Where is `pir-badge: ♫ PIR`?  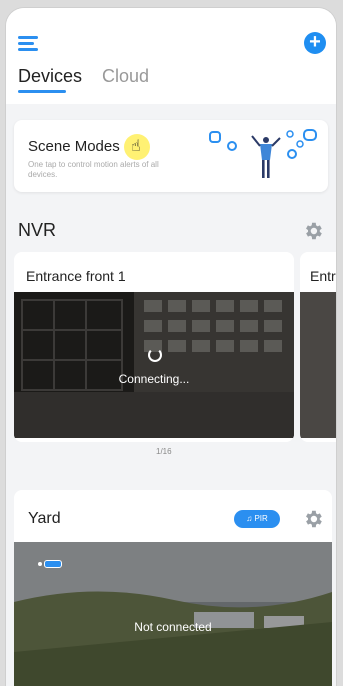 pir-badge: ♫ PIR is located at coordinates (257, 519).